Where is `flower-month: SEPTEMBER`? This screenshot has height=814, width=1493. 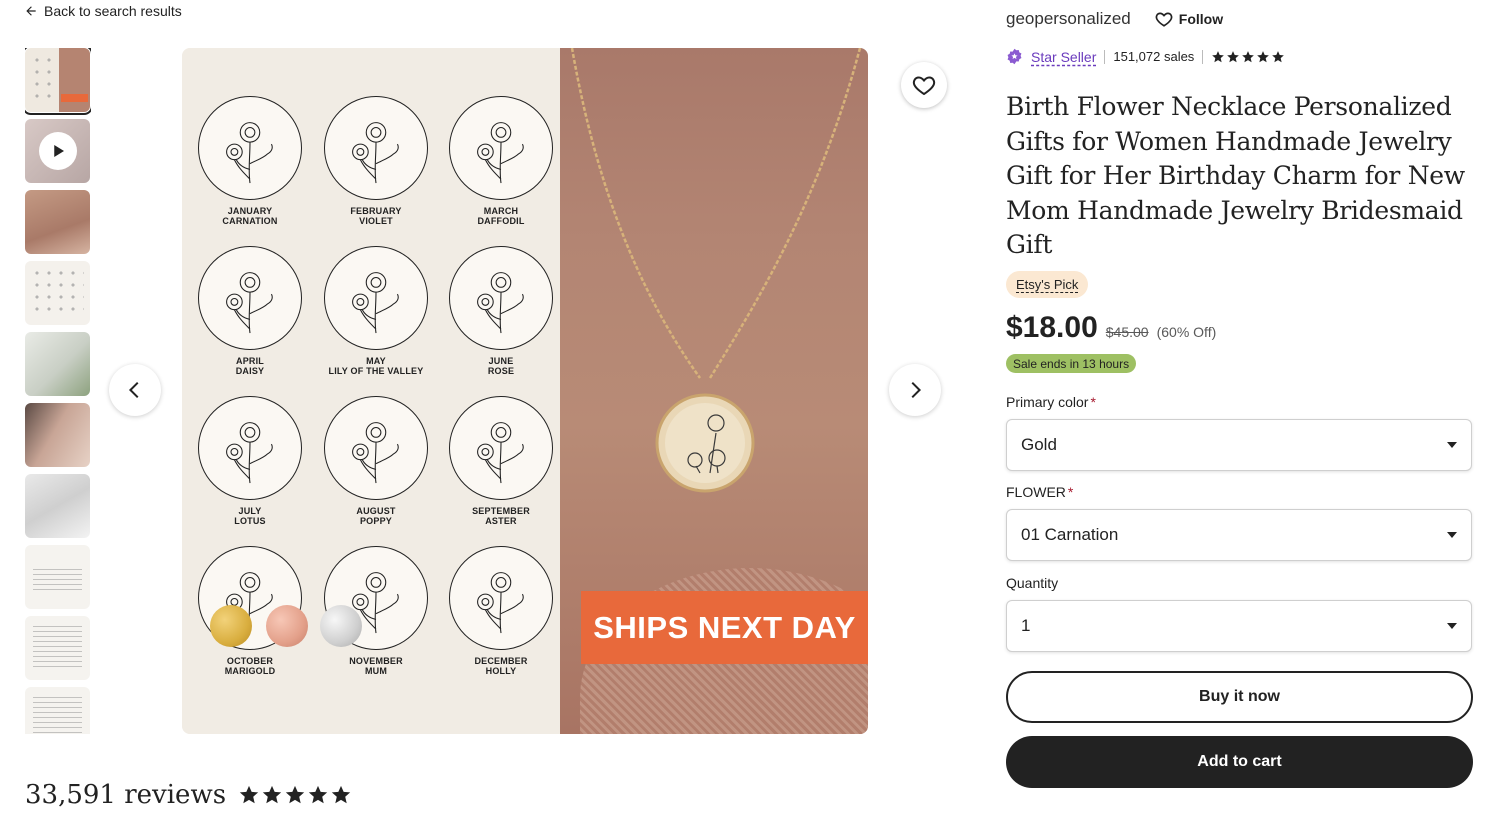
flower-month: SEPTEMBER is located at coordinates (501, 511).